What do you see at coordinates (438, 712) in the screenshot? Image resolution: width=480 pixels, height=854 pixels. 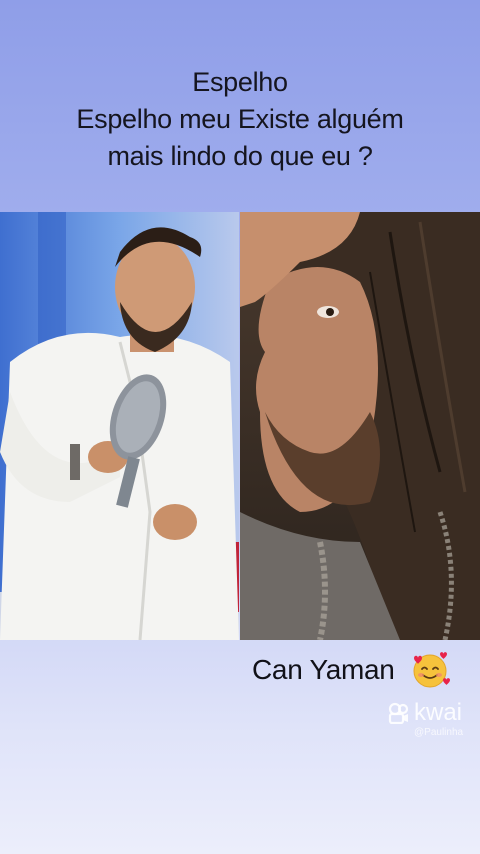 I see `kwai-brand-text: kwai` at bounding box center [438, 712].